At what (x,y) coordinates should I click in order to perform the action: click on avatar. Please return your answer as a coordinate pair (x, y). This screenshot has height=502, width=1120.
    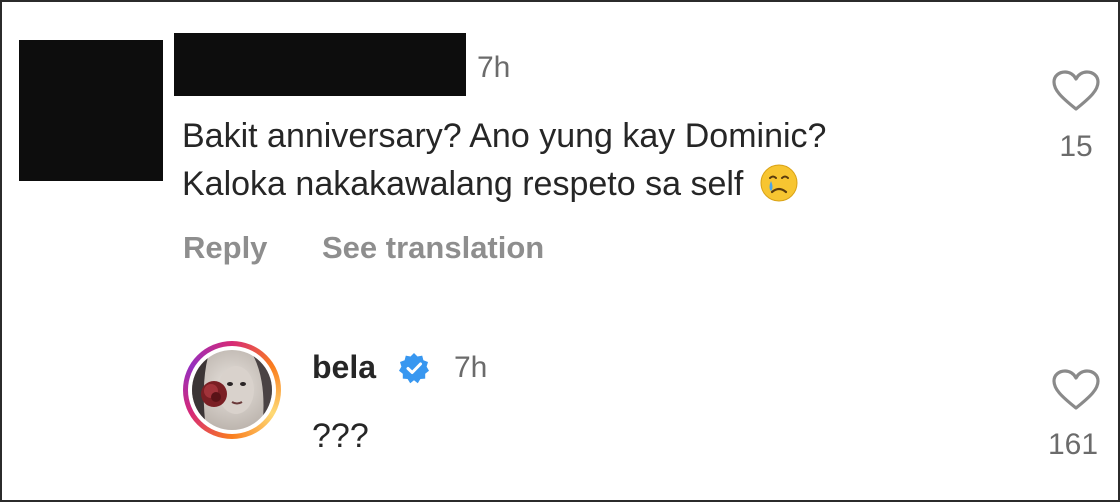
    Looking at the image, I should click on (232, 390).